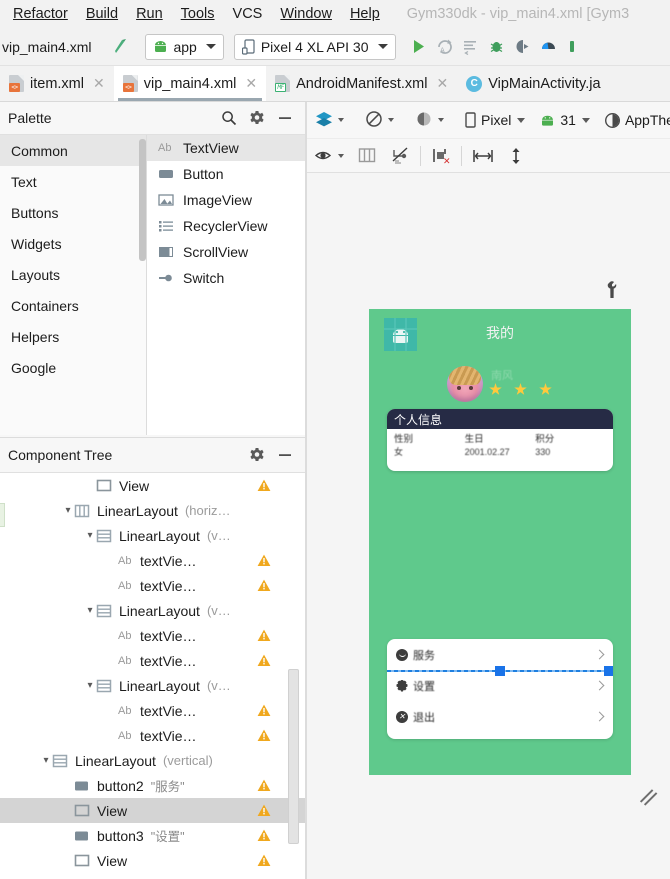  Describe the element at coordinates (226, 174) in the screenshot. I see `palette-item-button: Button` at that location.